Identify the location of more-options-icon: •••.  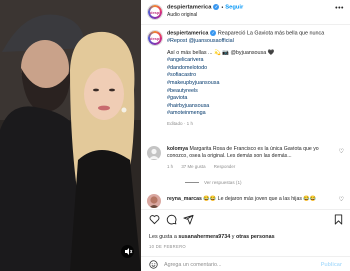
(339, 8).